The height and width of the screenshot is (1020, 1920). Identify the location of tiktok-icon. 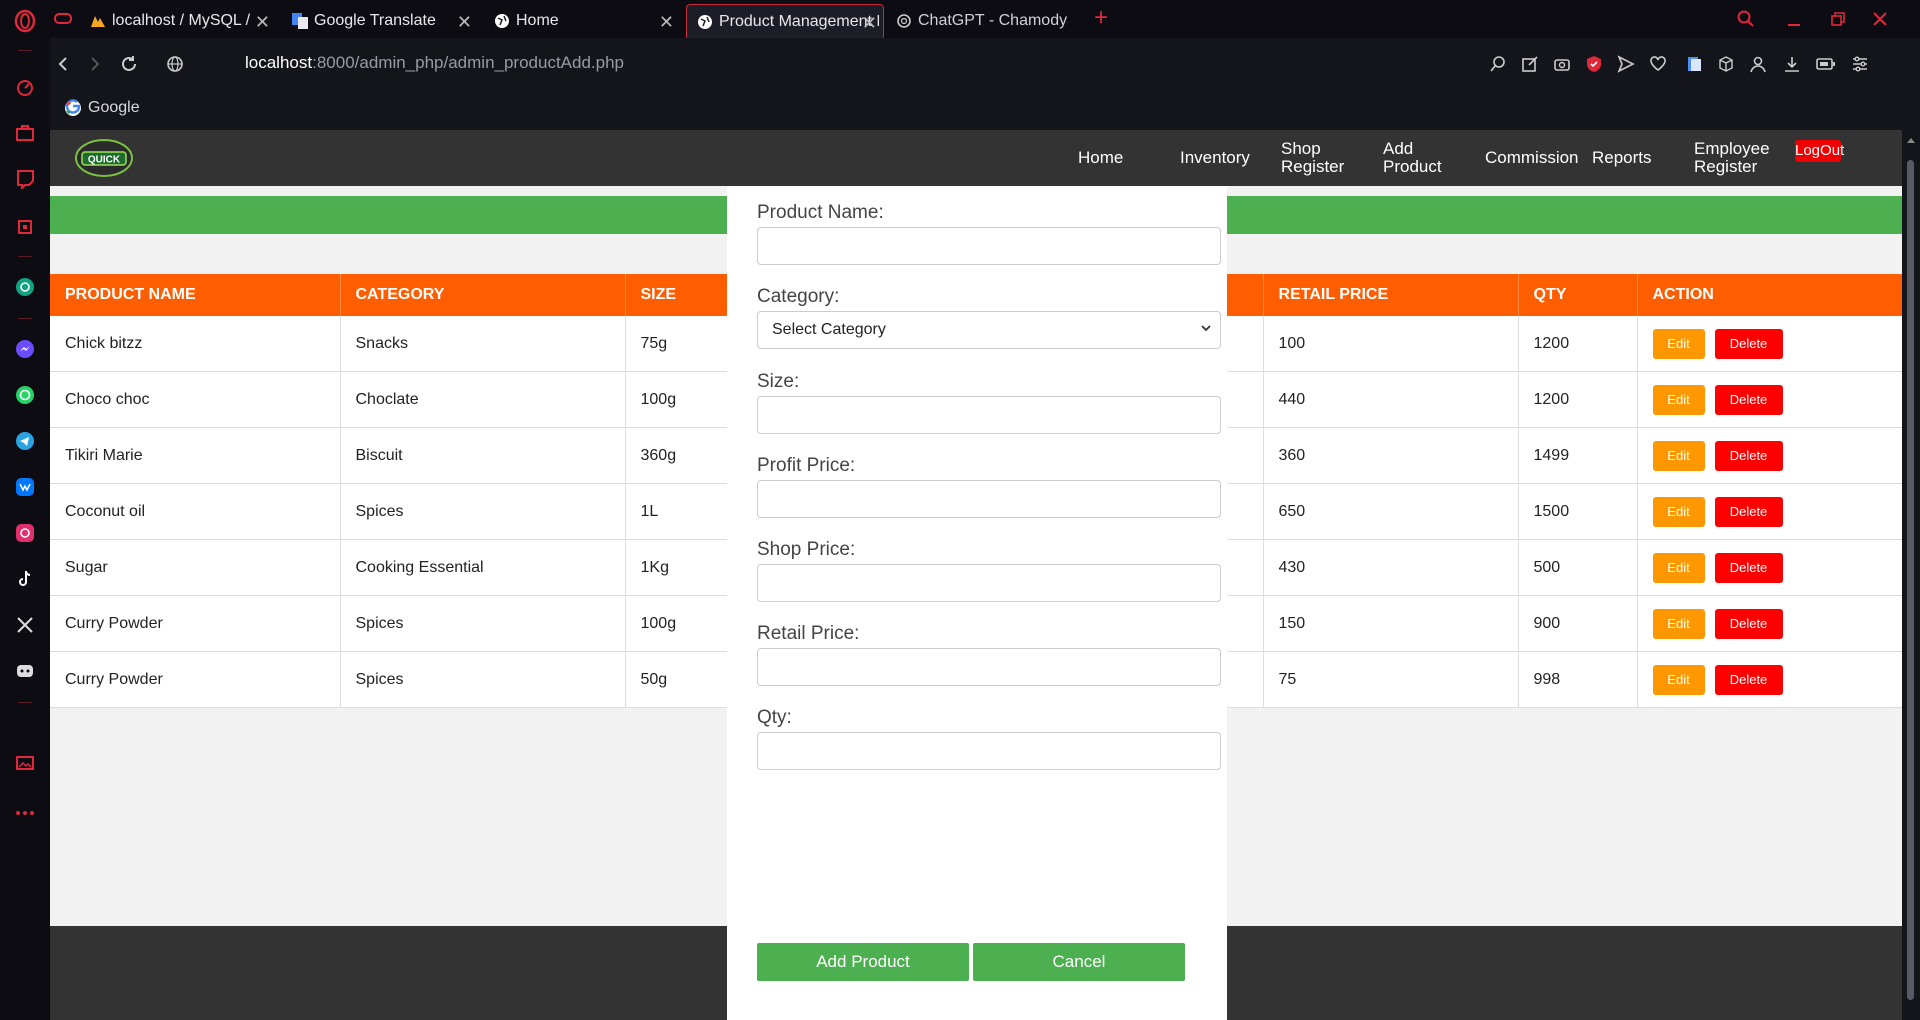
(25, 579).